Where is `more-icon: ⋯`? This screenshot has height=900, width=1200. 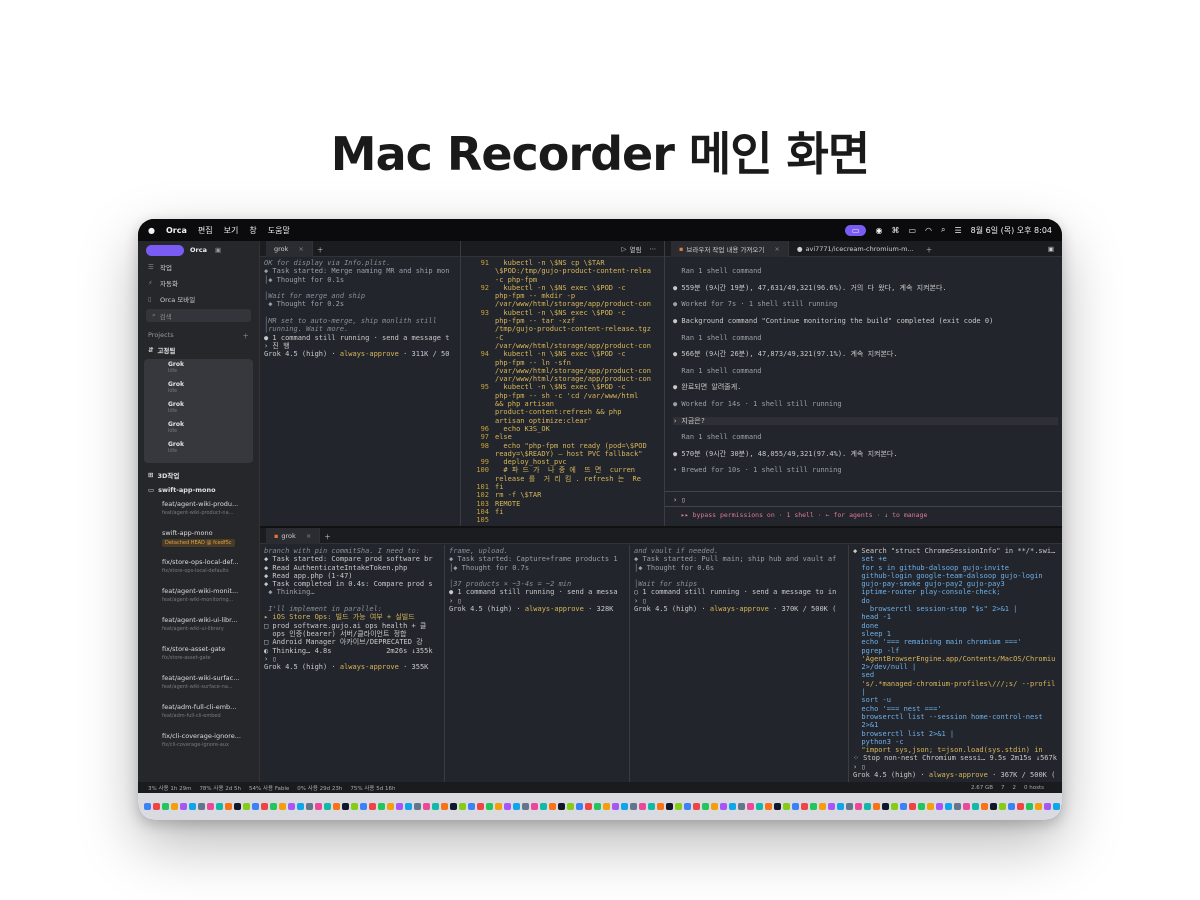
more-icon: ⋯ is located at coordinates (653, 249).